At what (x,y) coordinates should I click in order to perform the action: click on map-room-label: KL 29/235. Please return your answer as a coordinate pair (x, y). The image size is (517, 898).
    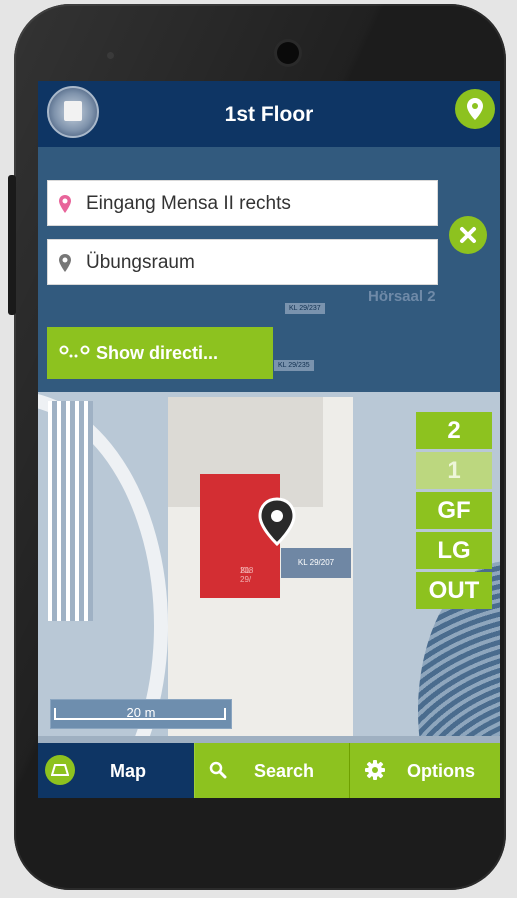
    Looking at the image, I should click on (294, 365).